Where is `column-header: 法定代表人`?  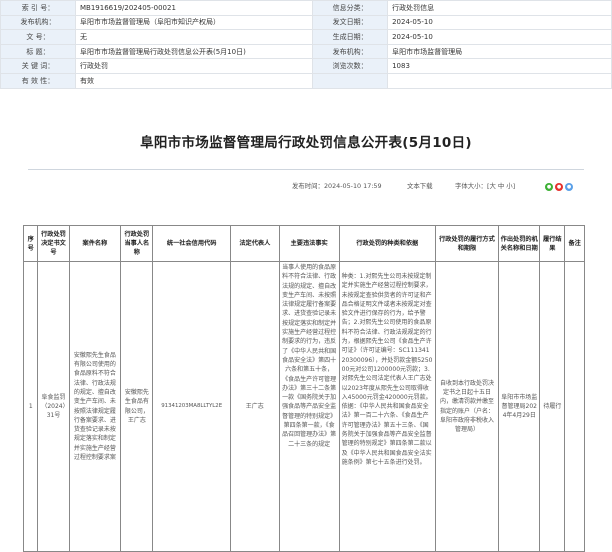 column-header: 法定代表人 is located at coordinates (254, 243).